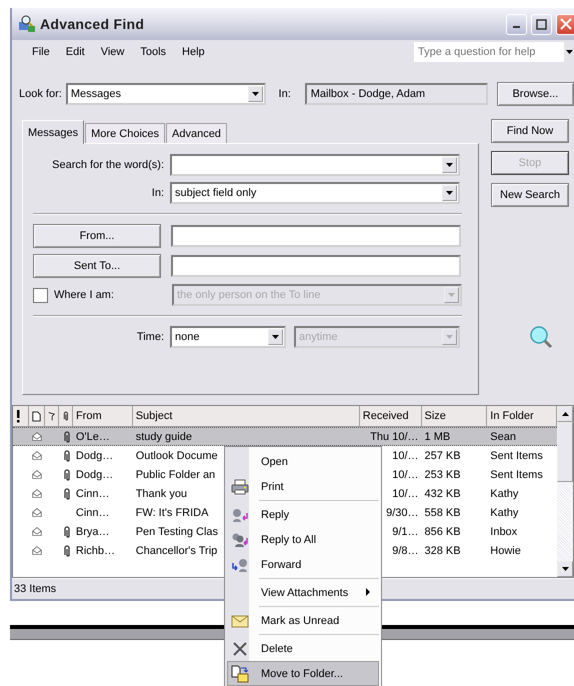  Describe the element at coordinates (125, 133) in the screenshot. I see `tab: More Choices` at that location.